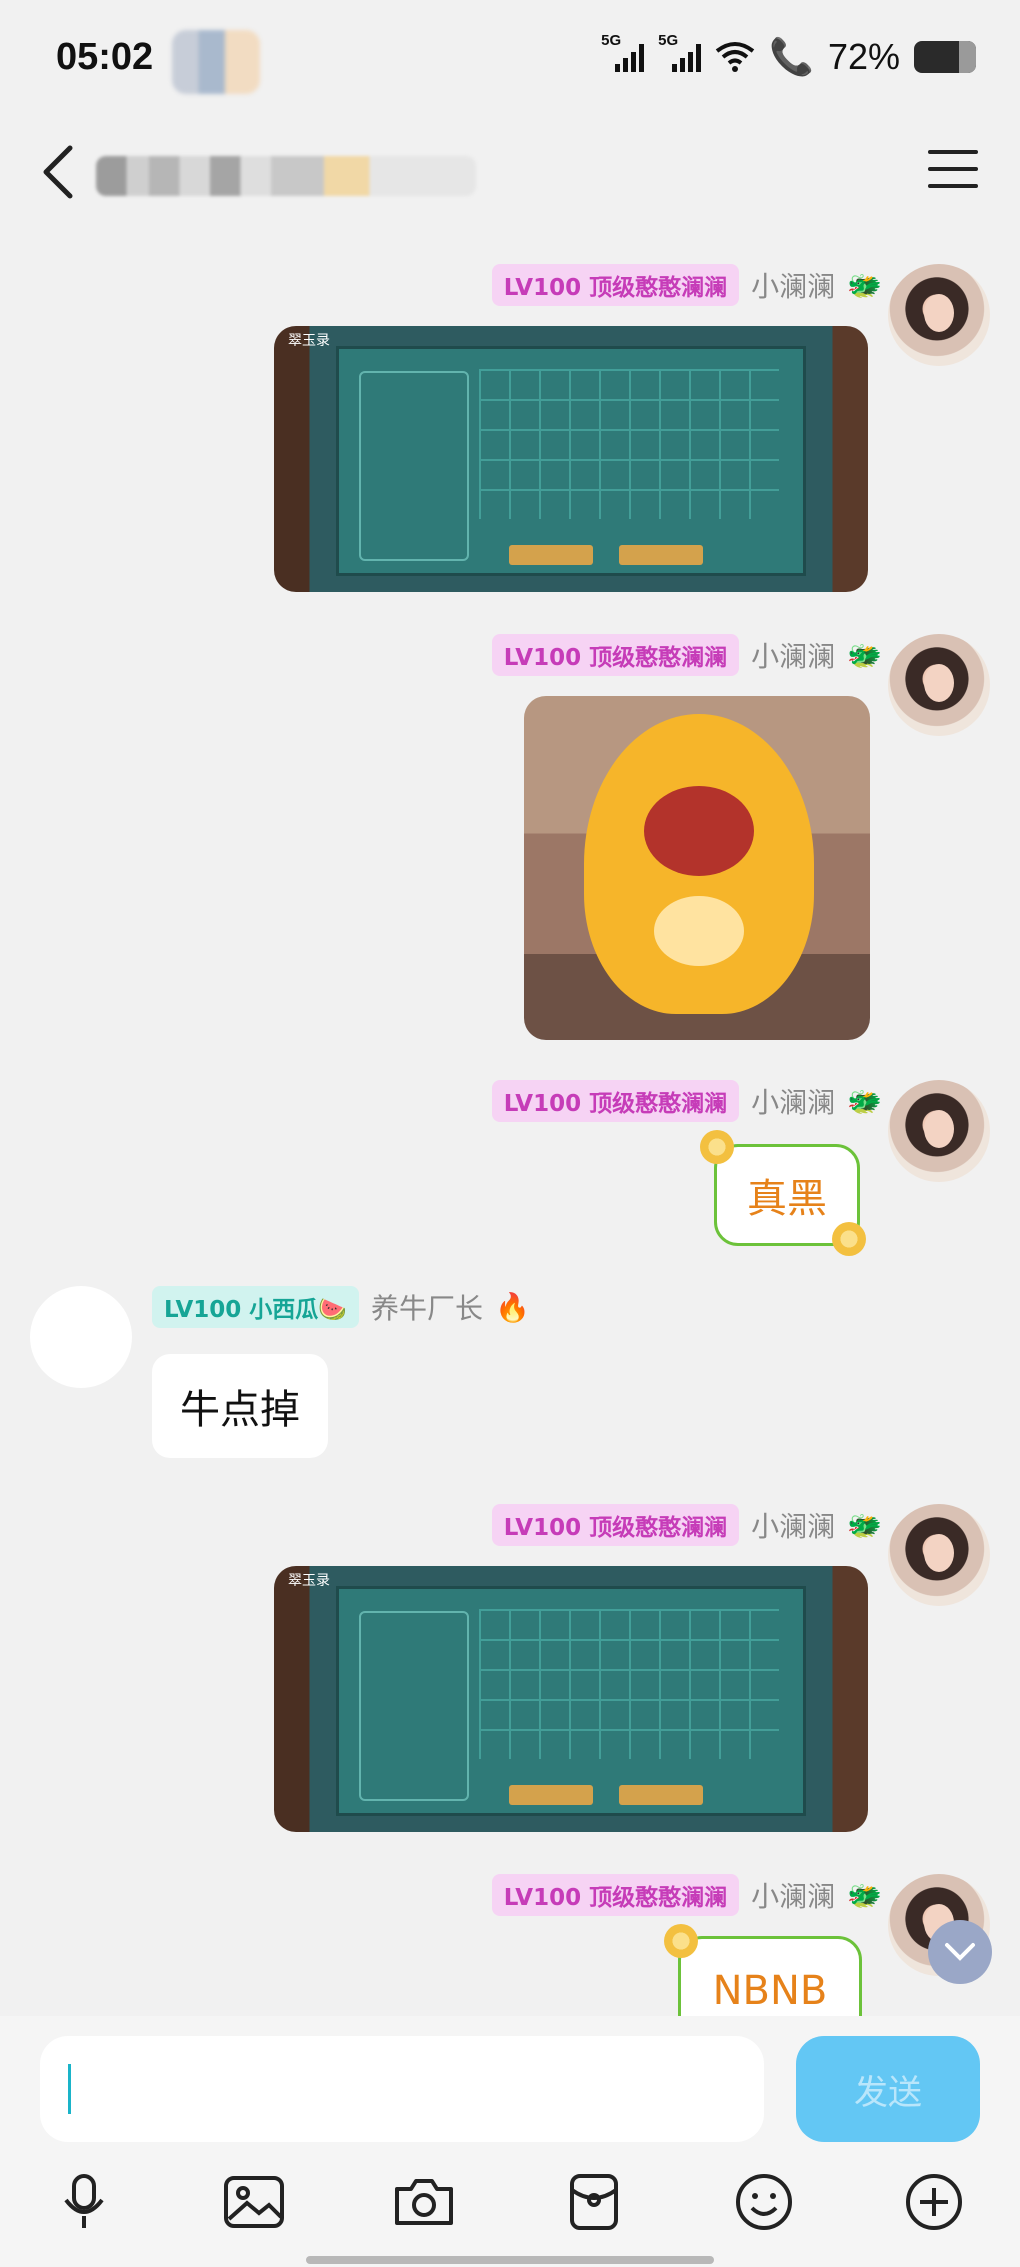 The height and width of the screenshot is (2267, 1020). I want to click on back-arrow-icon, so click(59, 172).